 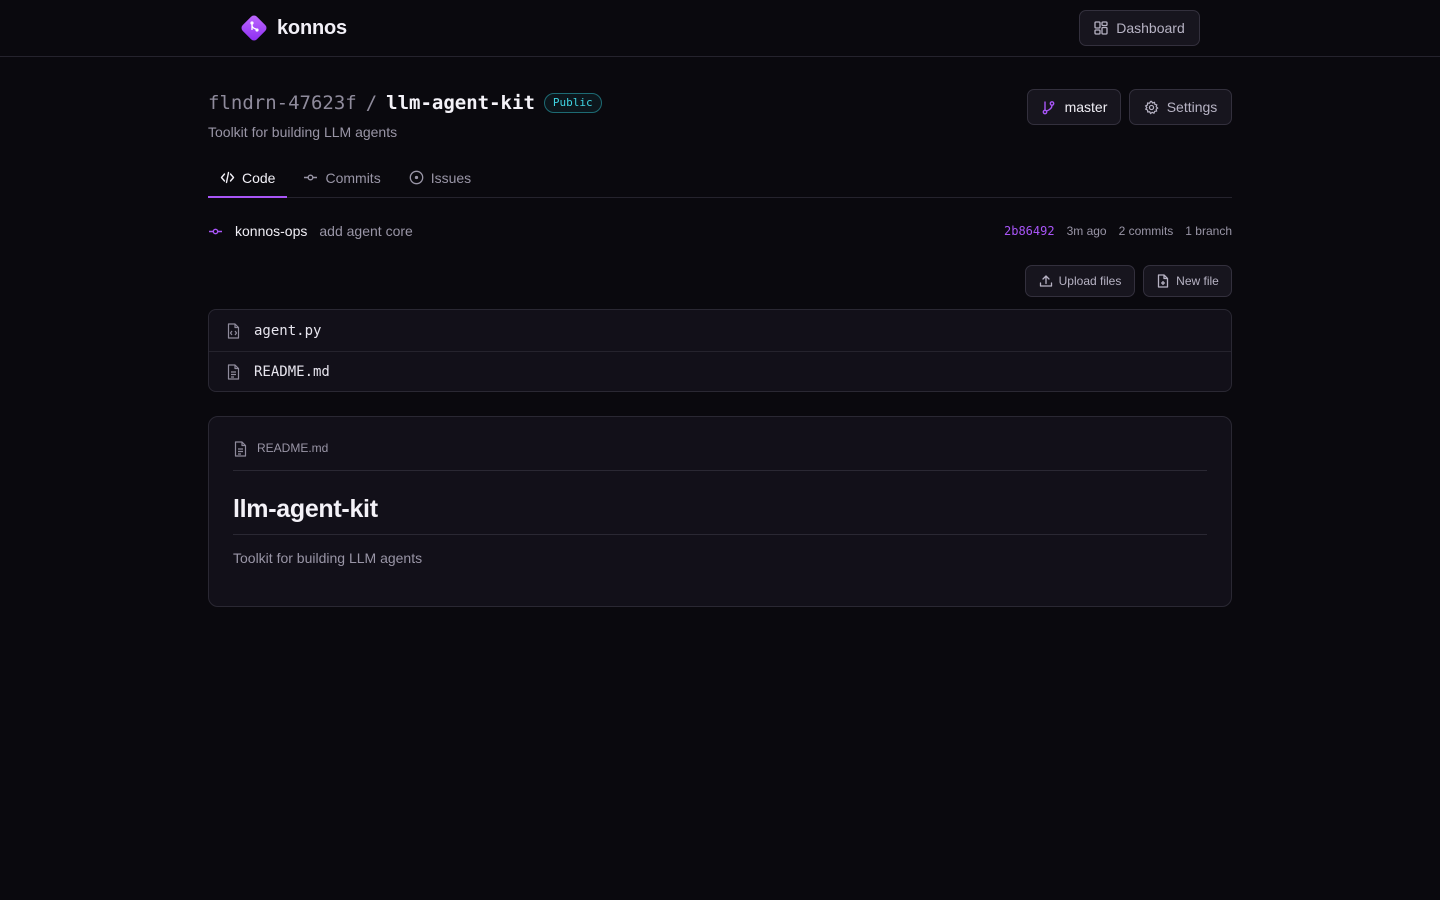 I want to click on gear-icon, so click(x=1151, y=107).